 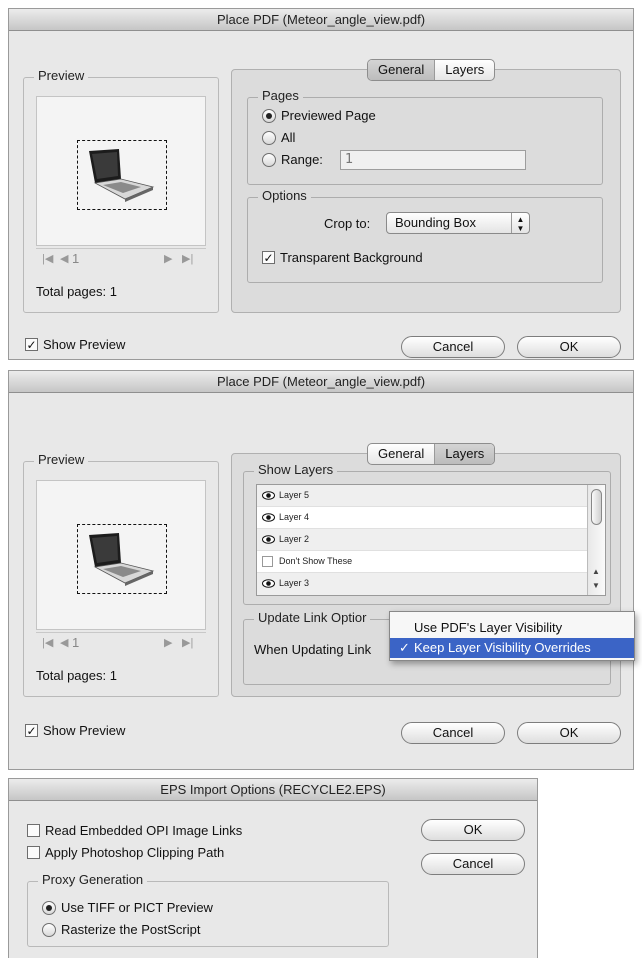 I want to click on menu-item-keep-overrides: ✓ Keep Layer Visibility Overrides, so click(x=512, y=648).